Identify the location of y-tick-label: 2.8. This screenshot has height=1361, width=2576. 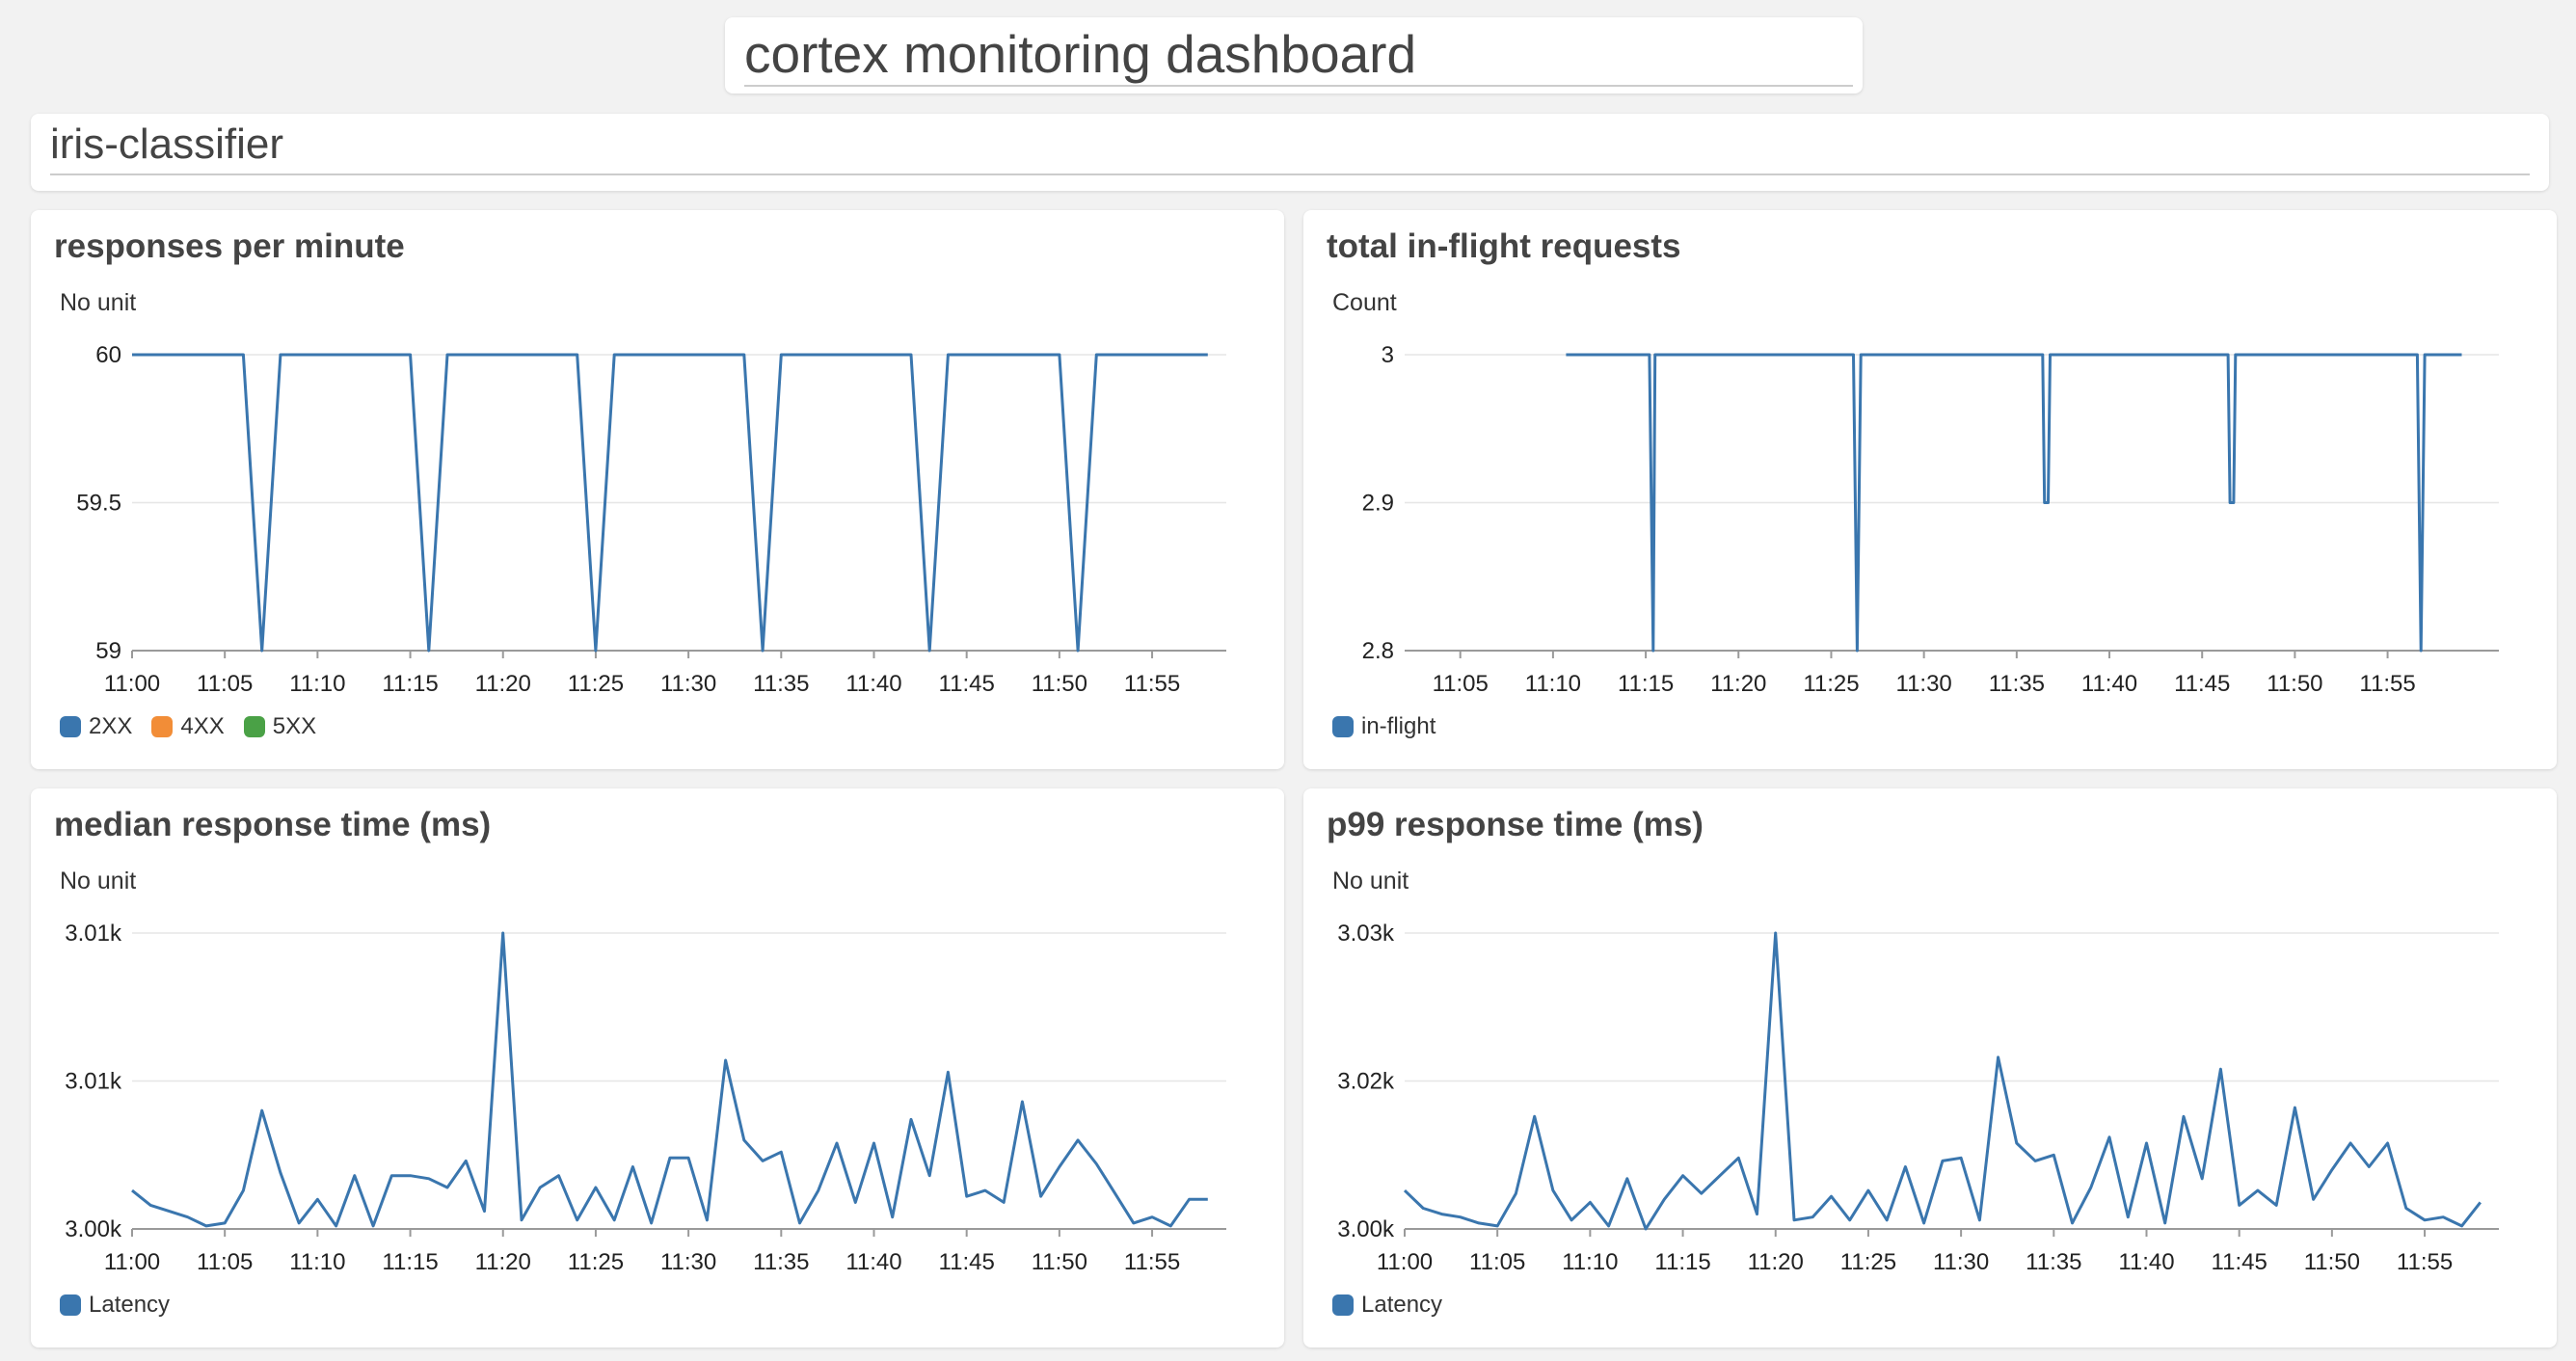
(1378, 651).